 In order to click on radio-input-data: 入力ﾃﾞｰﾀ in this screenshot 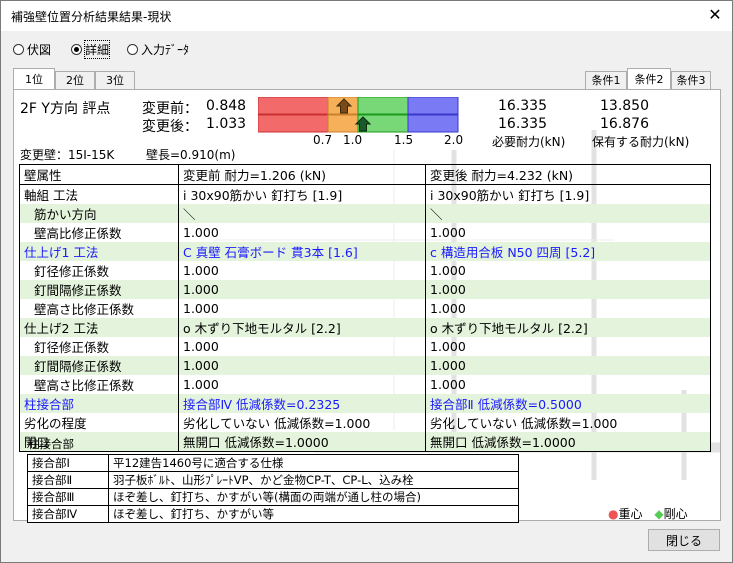, I will do `click(158, 49)`.